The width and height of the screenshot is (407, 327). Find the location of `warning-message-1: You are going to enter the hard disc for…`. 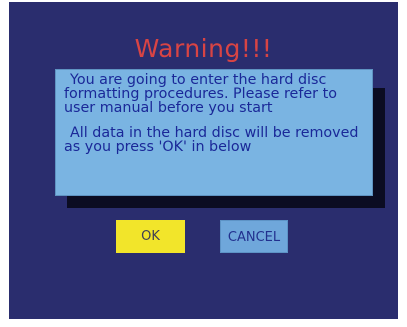

warning-message-1: You are going to enter the hard disc for… is located at coordinates (200, 94).